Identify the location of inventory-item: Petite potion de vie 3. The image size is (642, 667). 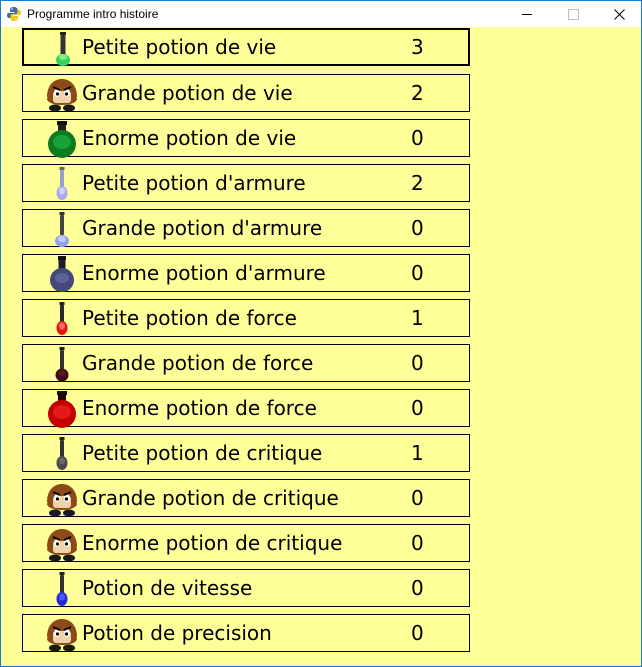
(246, 47).